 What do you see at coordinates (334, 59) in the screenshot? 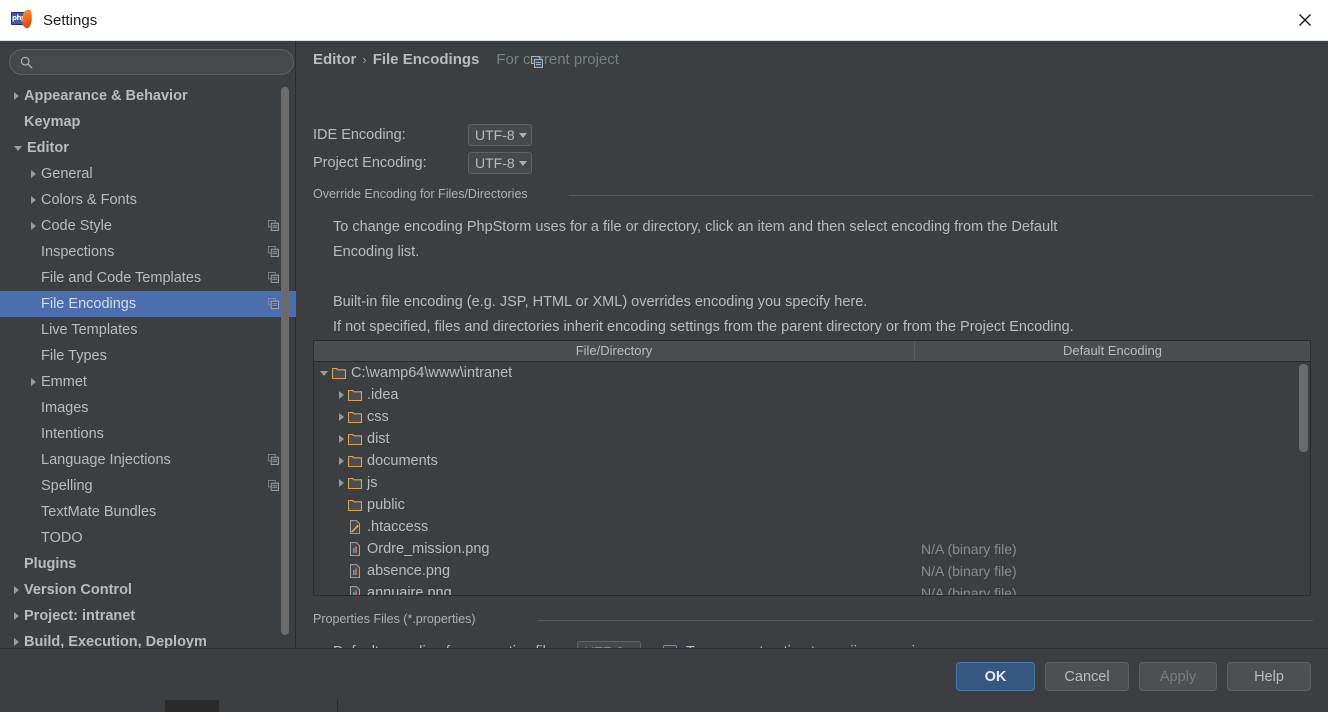
I see `breadcrumb-root: Editor` at bounding box center [334, 59].